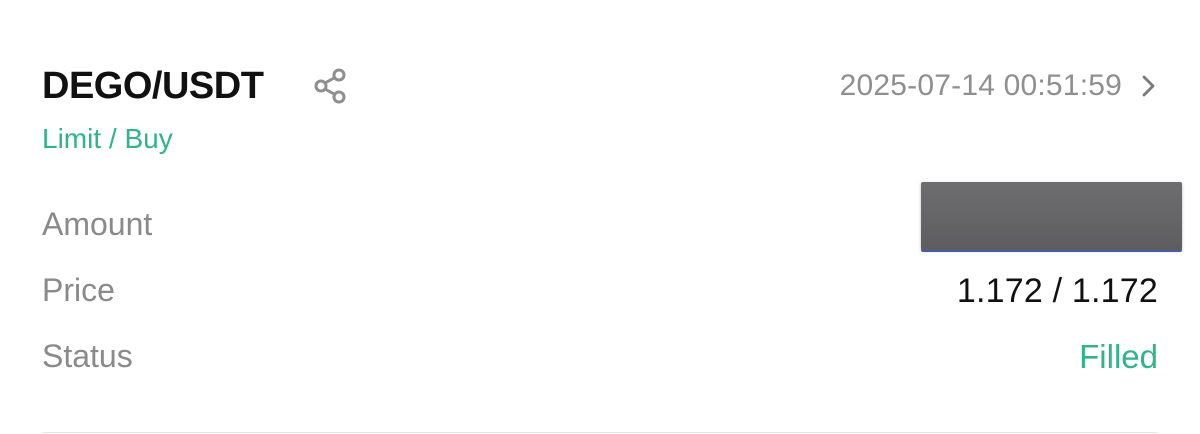 This screenshot has width=1200, height=434. What do you see at coordinates (97, 224) in the screenshot?
I see `amount-label: Amount` at bounding box center [97, 224].